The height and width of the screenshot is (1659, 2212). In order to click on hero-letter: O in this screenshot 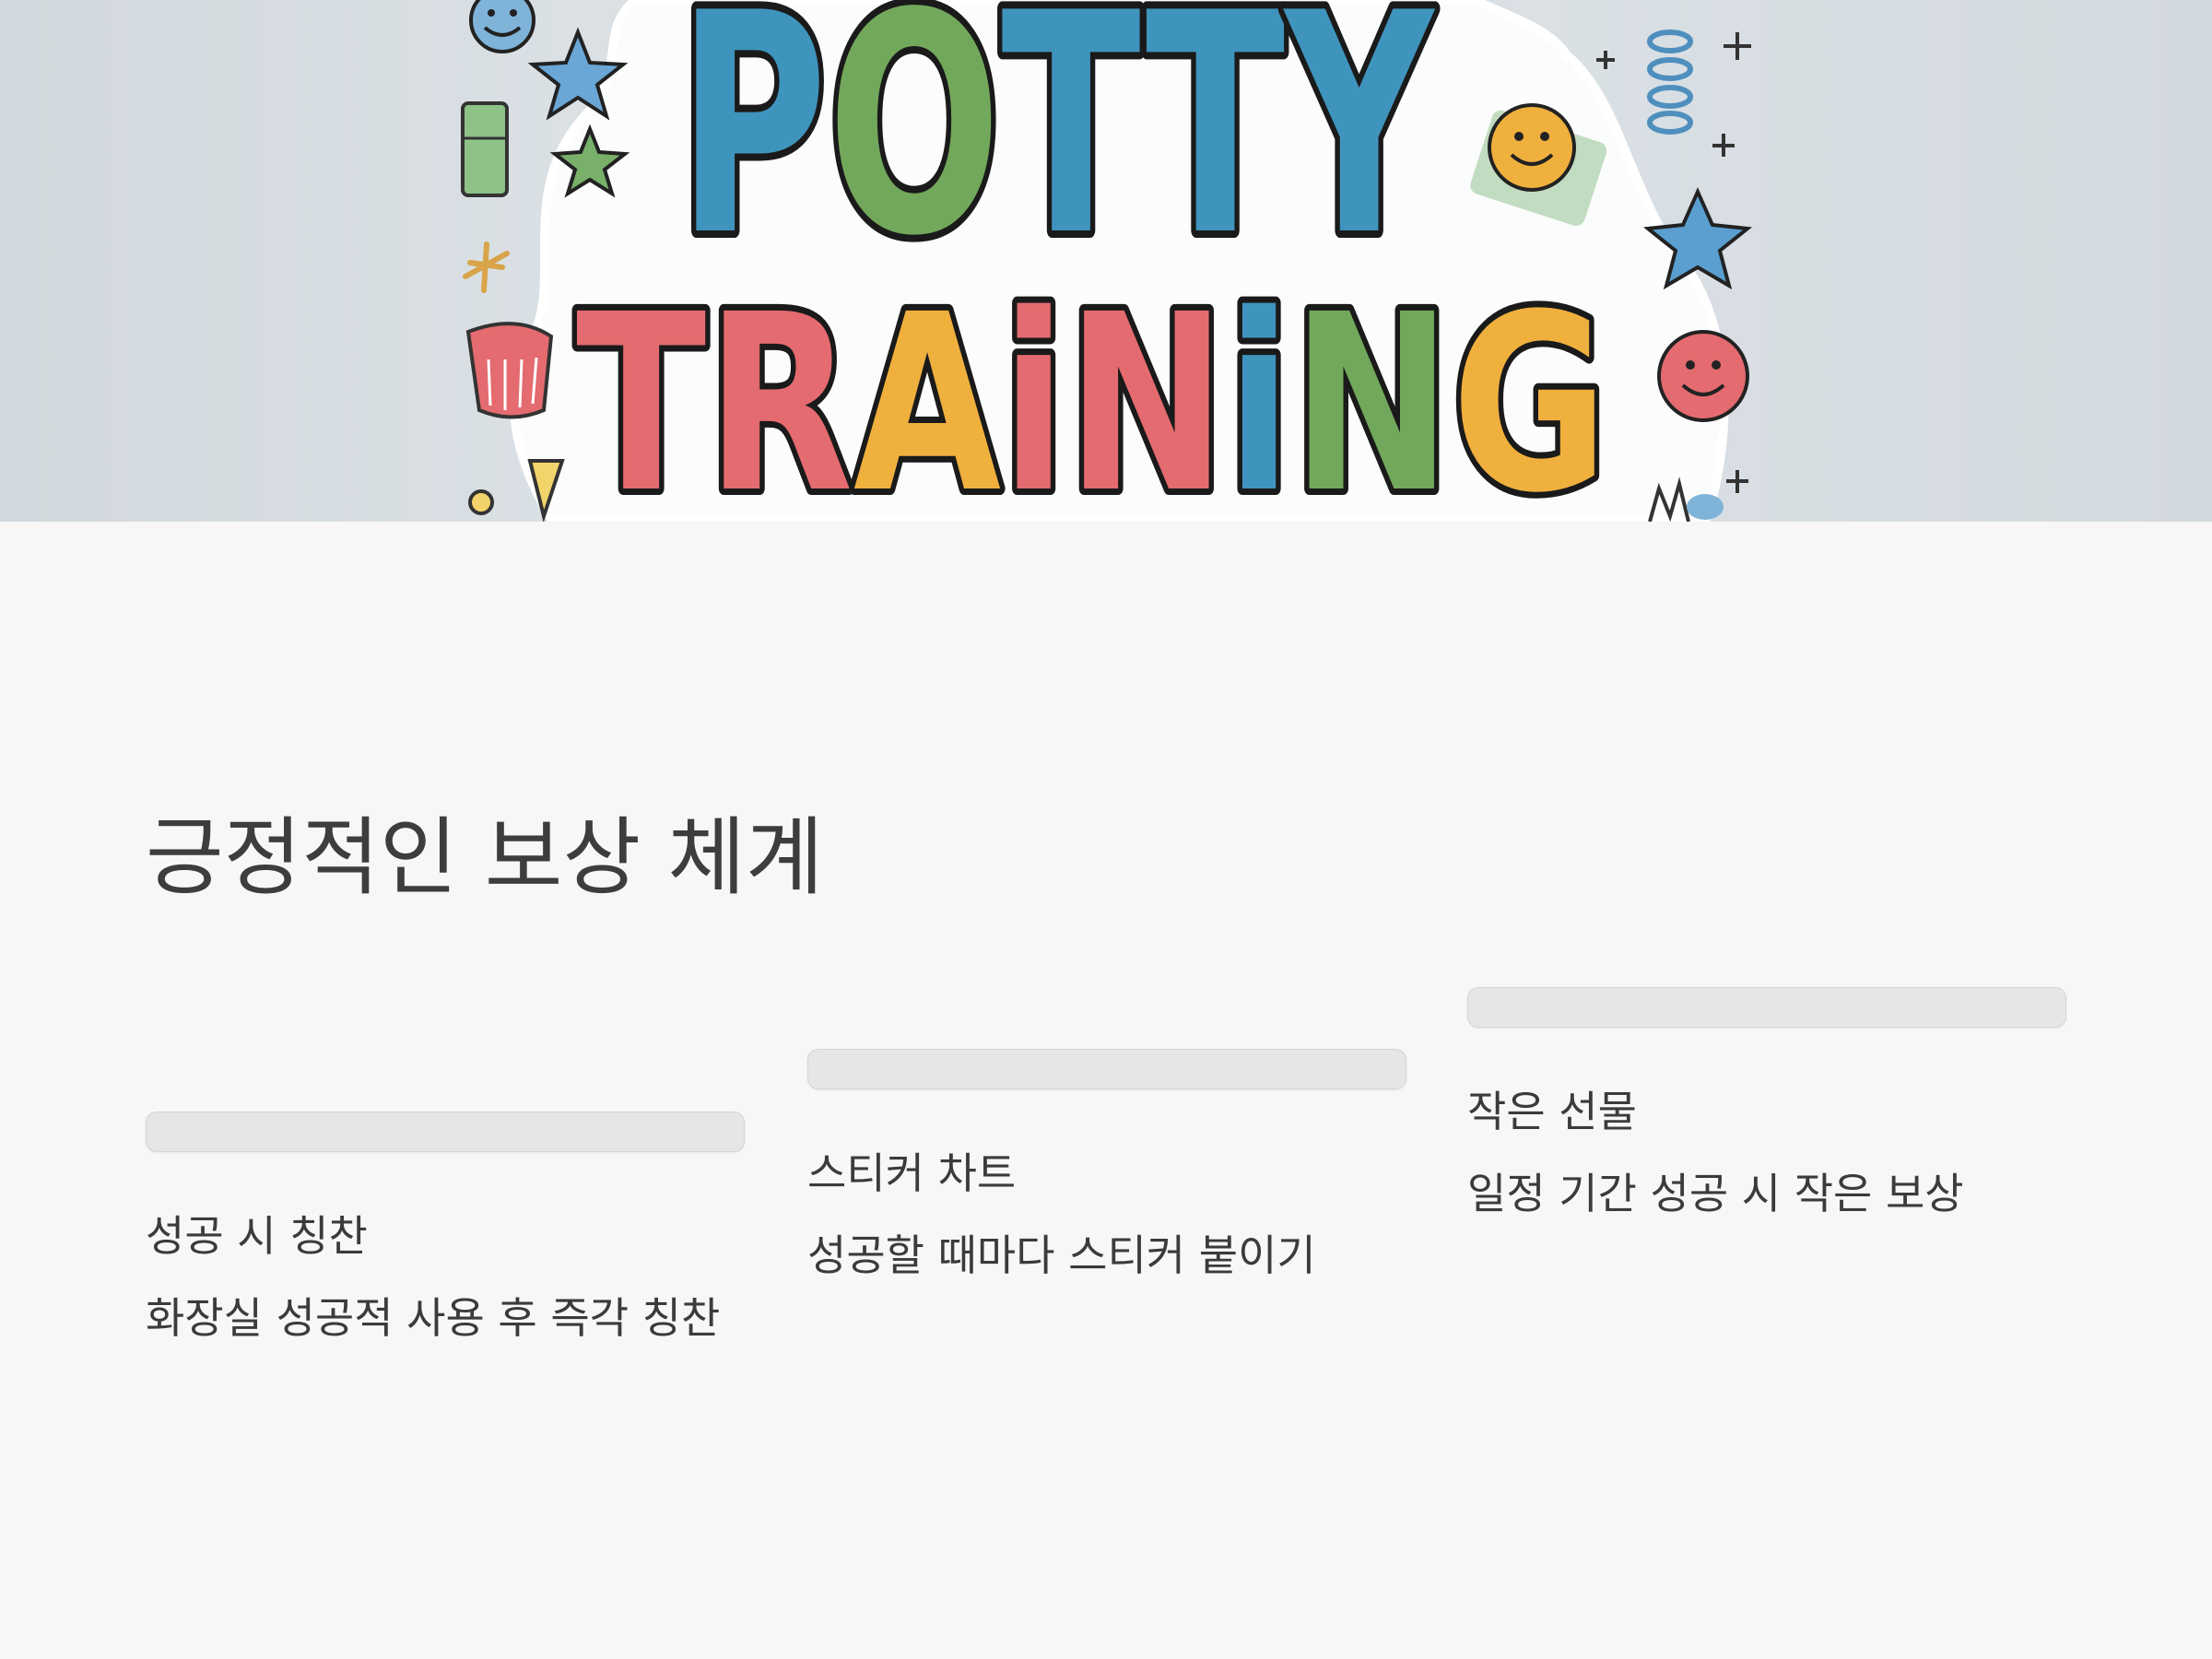, I will do `click(915, 151)`.